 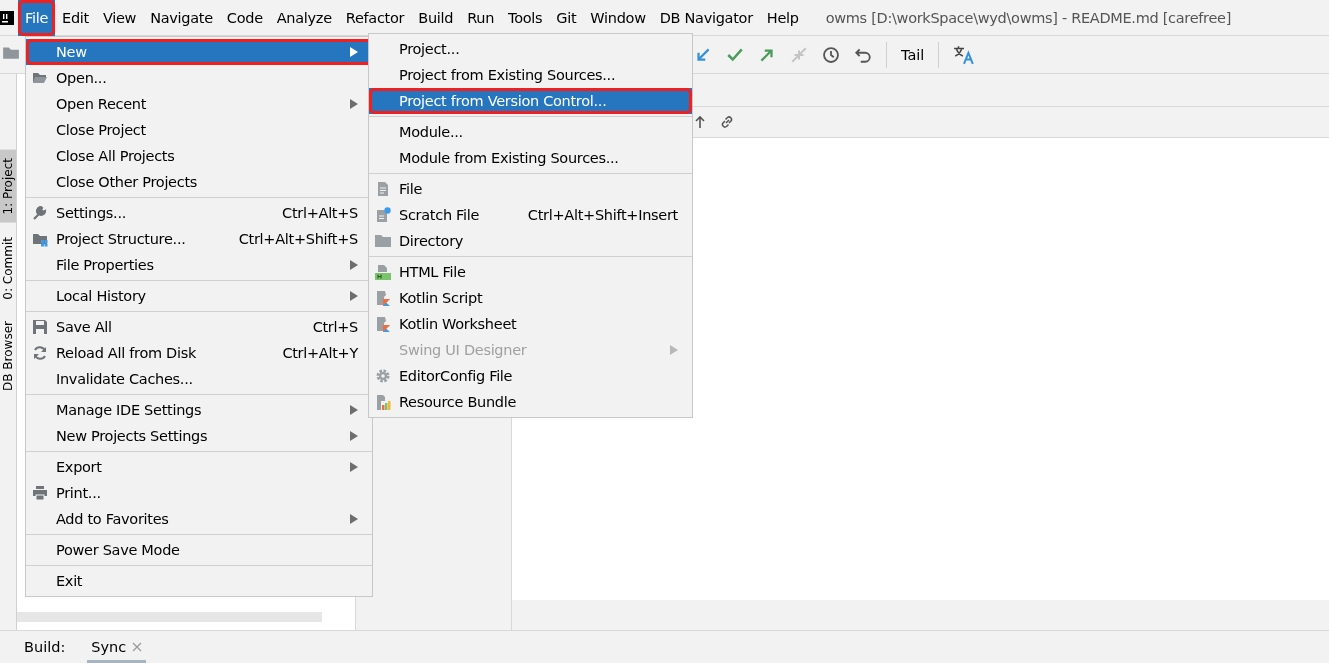 I want to click on menu-item: Reload All from Disk Ctrl+Alt+Y, so click(x=199, y=353).